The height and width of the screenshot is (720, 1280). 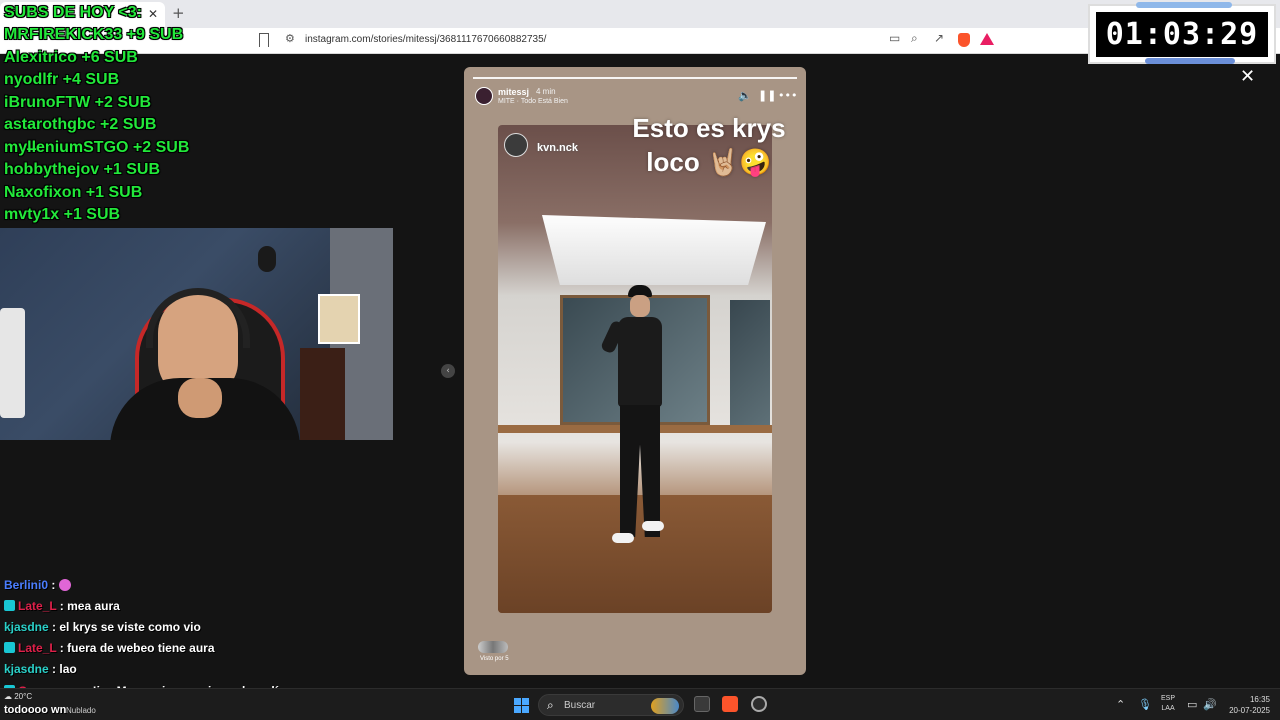 What do you see at coordinates (484, 96) in the screenshot?
I see `story-avatar` at bounding box center [484, 96].